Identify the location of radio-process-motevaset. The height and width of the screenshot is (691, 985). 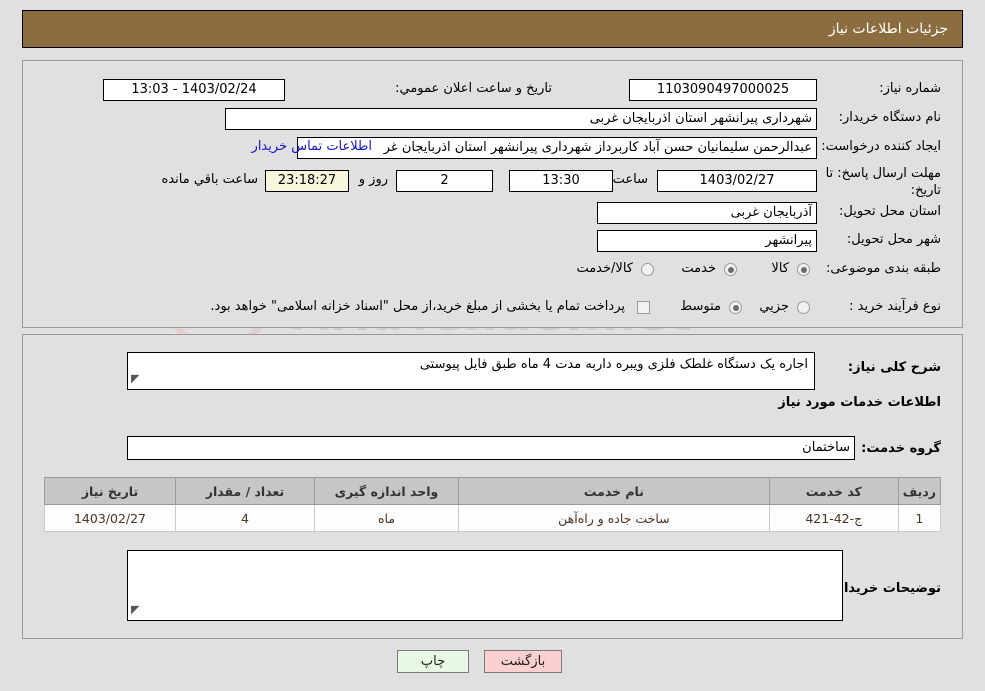
(735, 307).